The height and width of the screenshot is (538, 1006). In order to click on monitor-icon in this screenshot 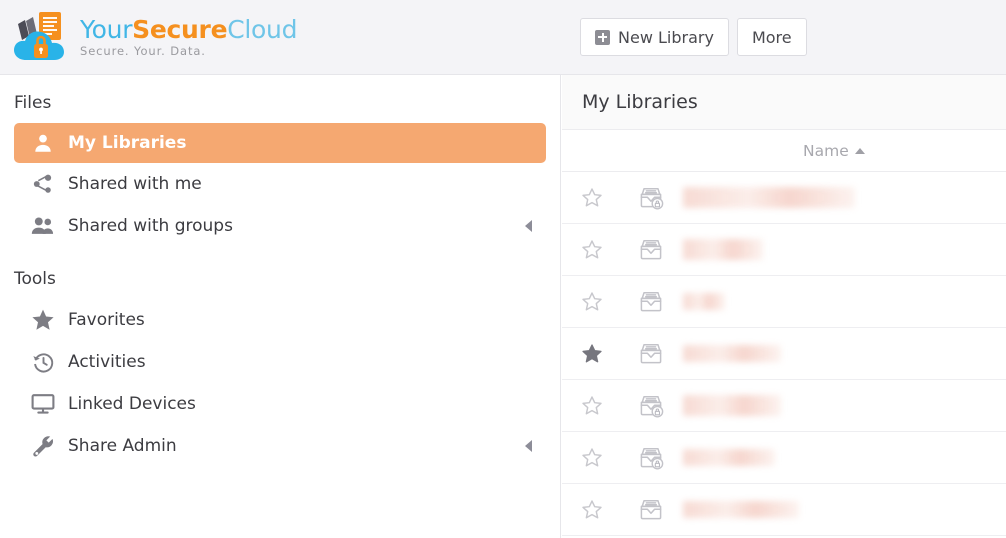, I will do `click(43, 404)`.